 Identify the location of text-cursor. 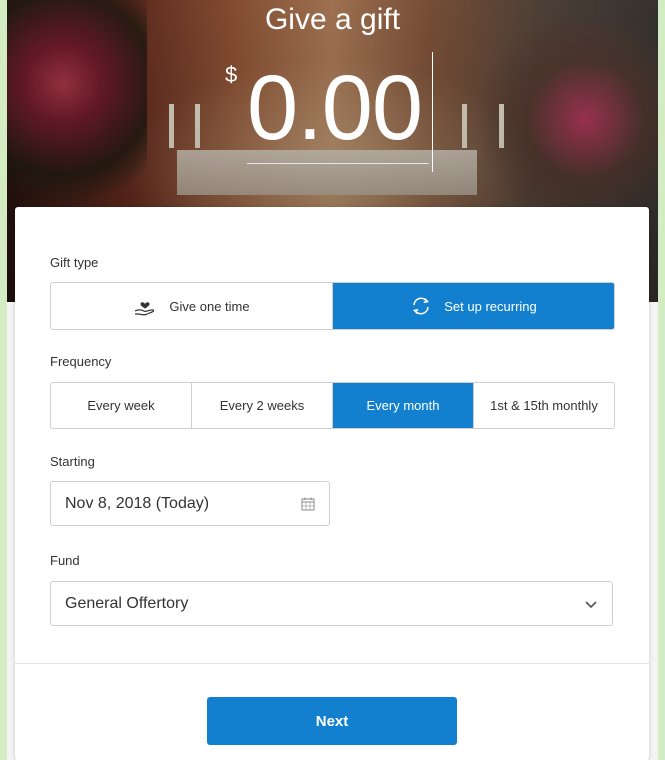
(432, 112).